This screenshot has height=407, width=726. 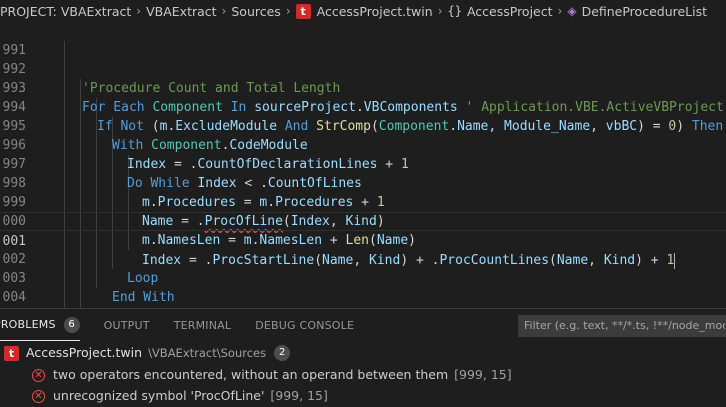 What do you see at coordinates (363, 201) in the screenshot?
I see `code-line: 999 Name = .ProcOfLine(Index, Kind)` at bounding box center [363, 201].